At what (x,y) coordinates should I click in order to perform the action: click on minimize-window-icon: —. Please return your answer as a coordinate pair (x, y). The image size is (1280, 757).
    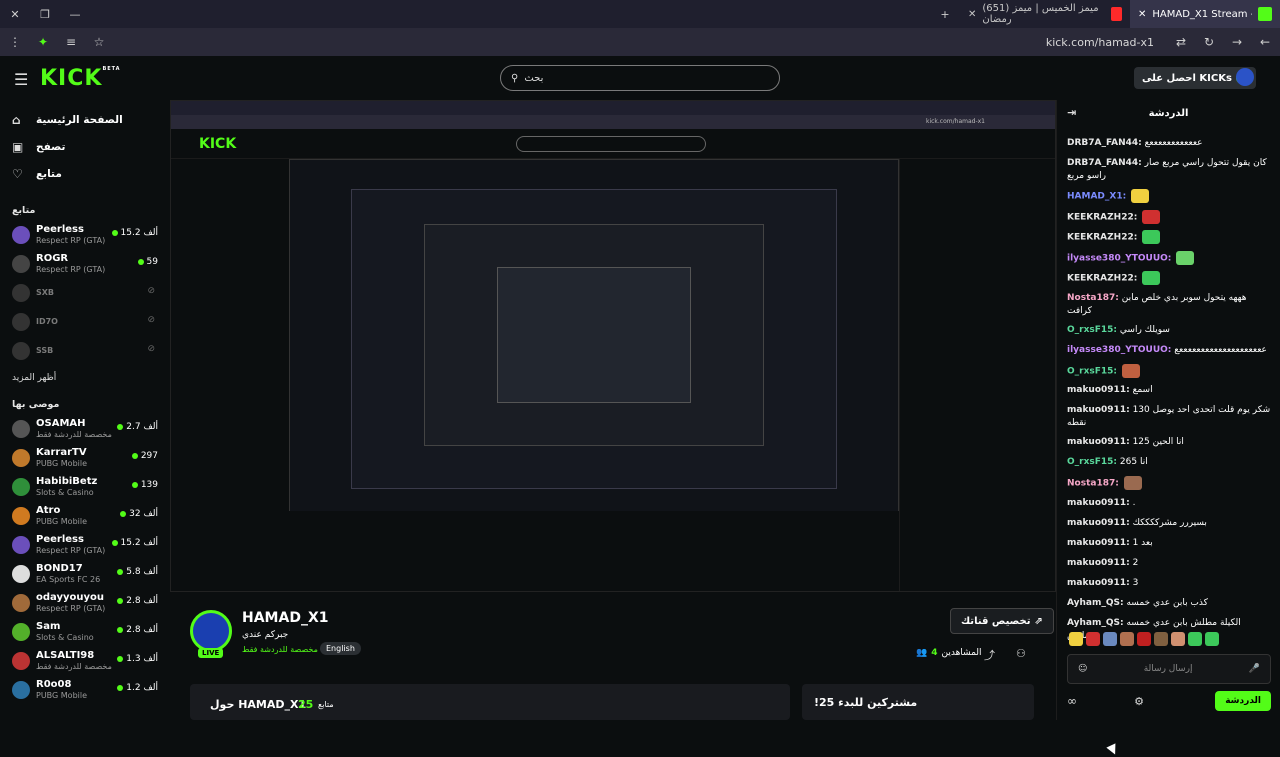
    Looking at the image, I should click on (75, 14).